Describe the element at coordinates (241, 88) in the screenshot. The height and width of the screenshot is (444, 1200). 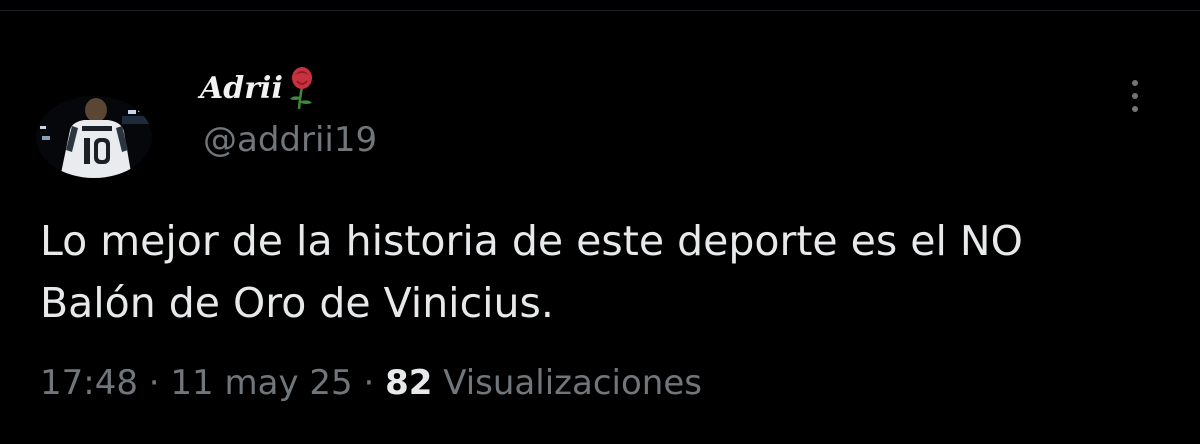
I see `display-name-text: Adrii` at that location.